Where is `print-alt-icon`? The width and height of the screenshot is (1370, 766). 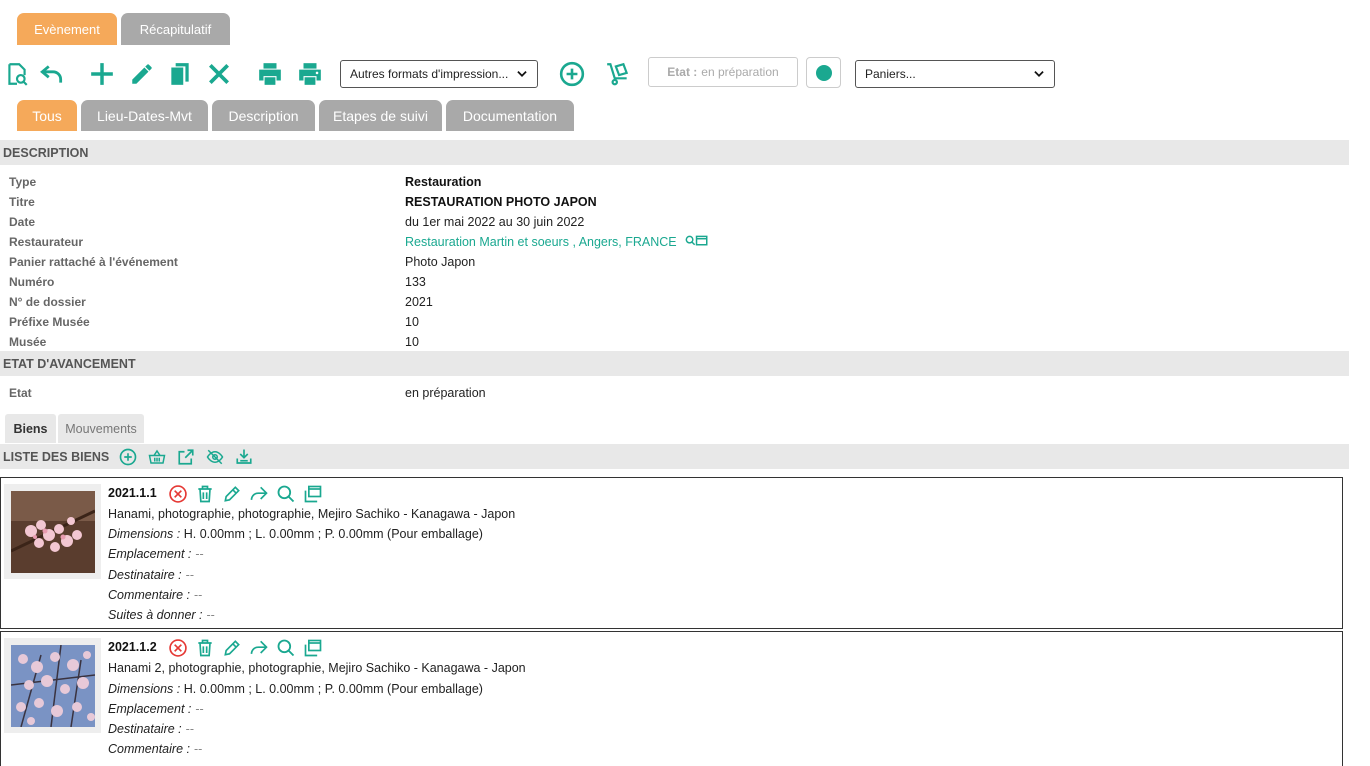
print-alt-icon is located at coordinates (310, 74).